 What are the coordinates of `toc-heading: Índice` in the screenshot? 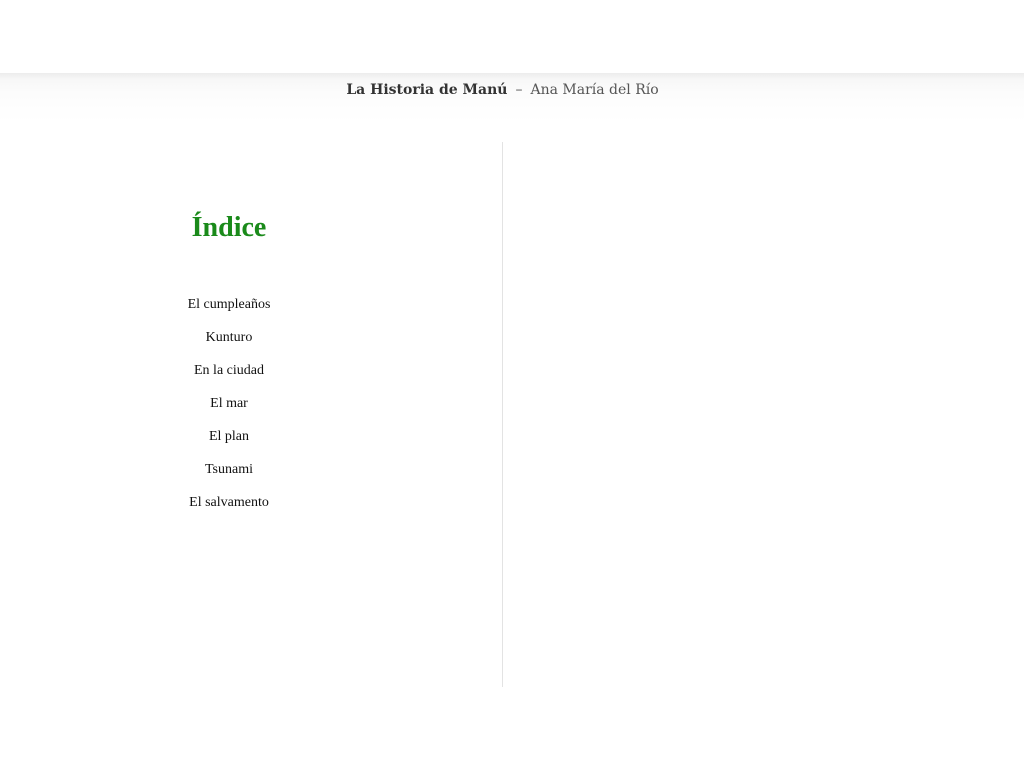 It's located at (229, 227).